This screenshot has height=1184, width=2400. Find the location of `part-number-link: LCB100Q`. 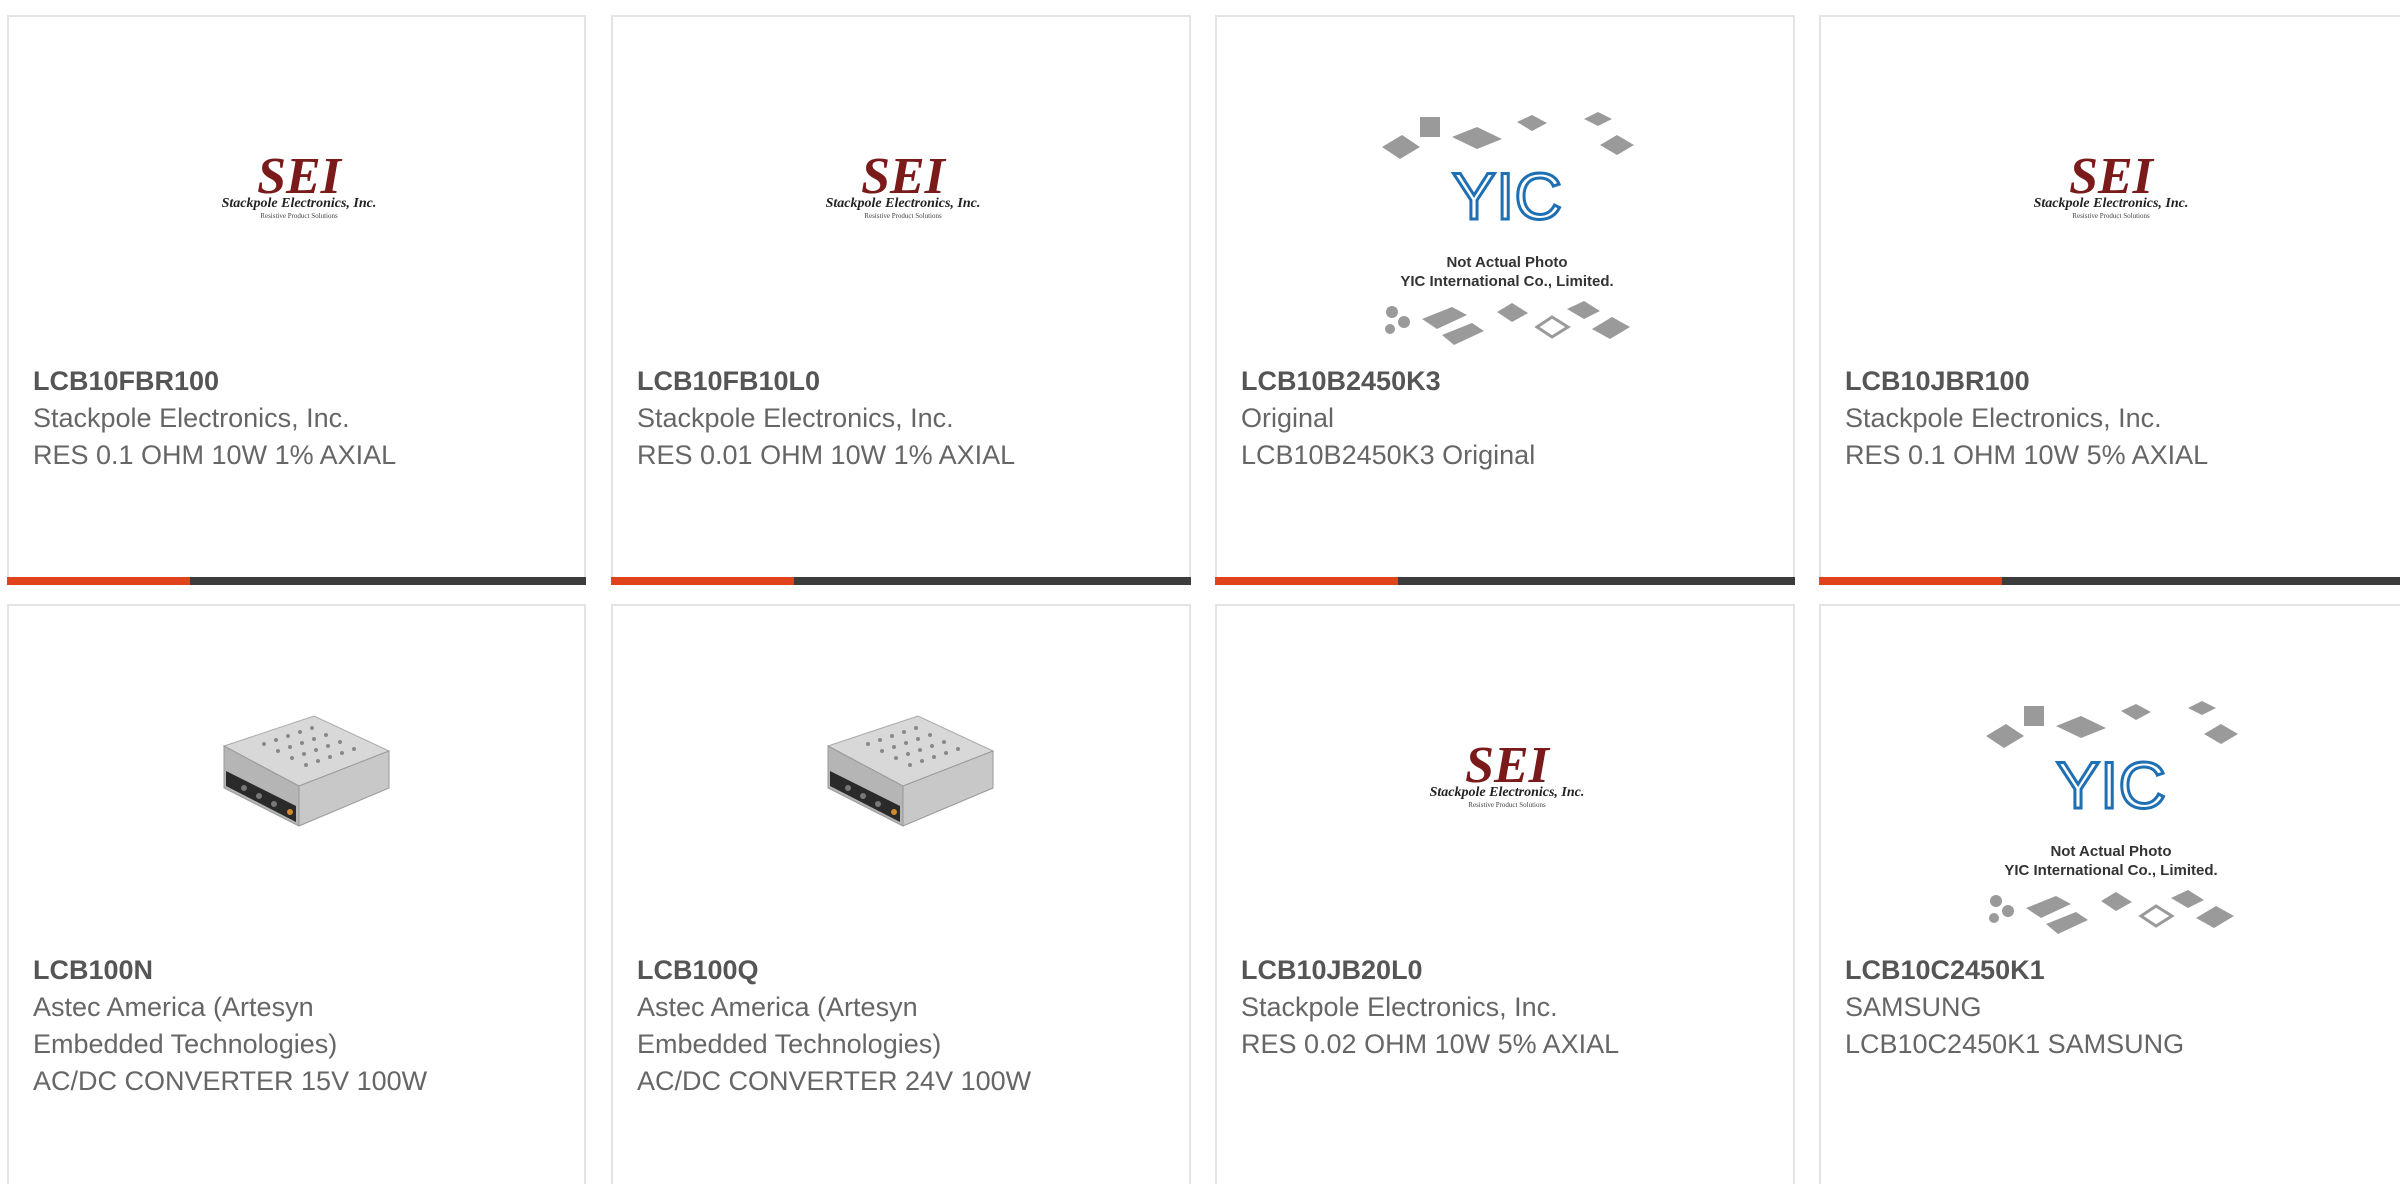

part-number-link: LCB100Q is located at coordinates (908, 970).